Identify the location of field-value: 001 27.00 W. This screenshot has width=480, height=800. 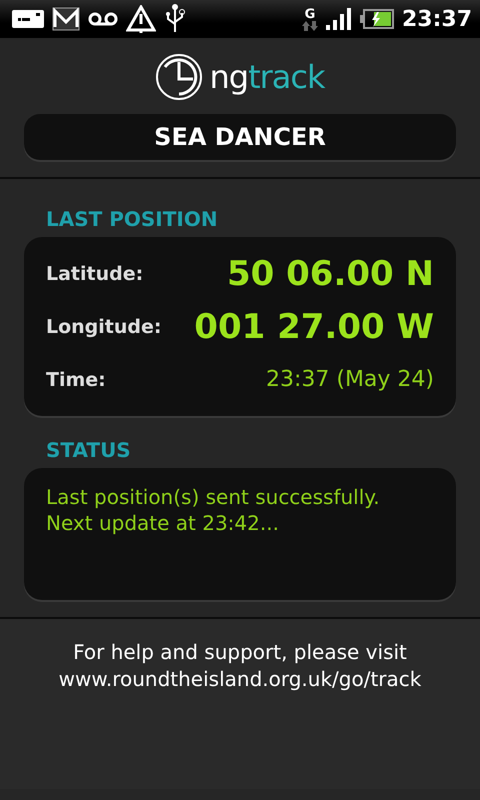
(314, 326).